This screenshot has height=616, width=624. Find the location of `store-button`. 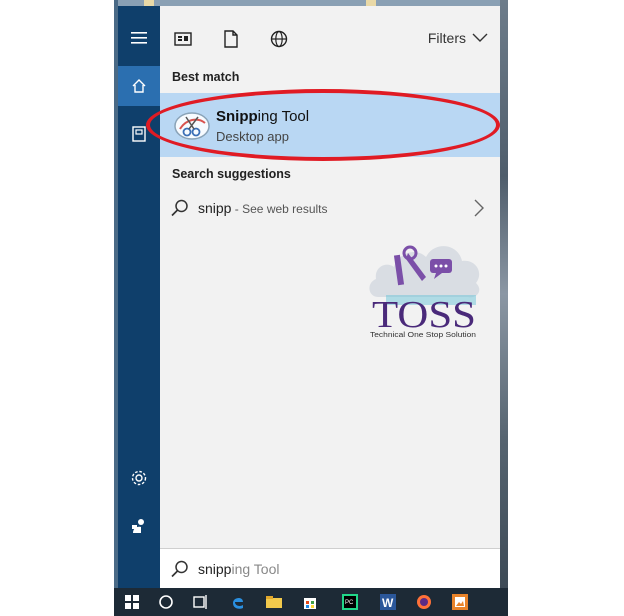

store-button is located at coordinates (310, 602).